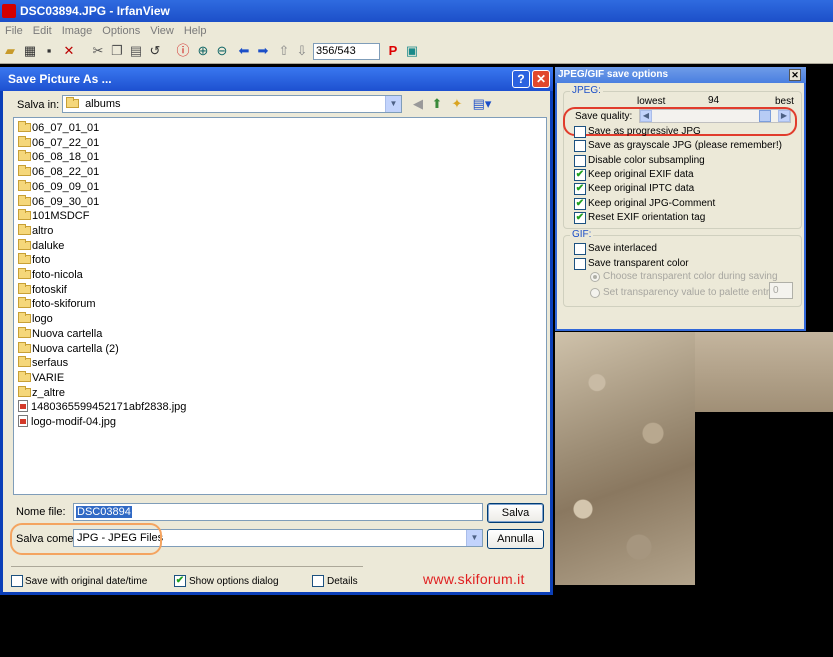 The width and height of the screenshot is (833, 657). I want to click on first-icon: ⇧, so click(284, 51).